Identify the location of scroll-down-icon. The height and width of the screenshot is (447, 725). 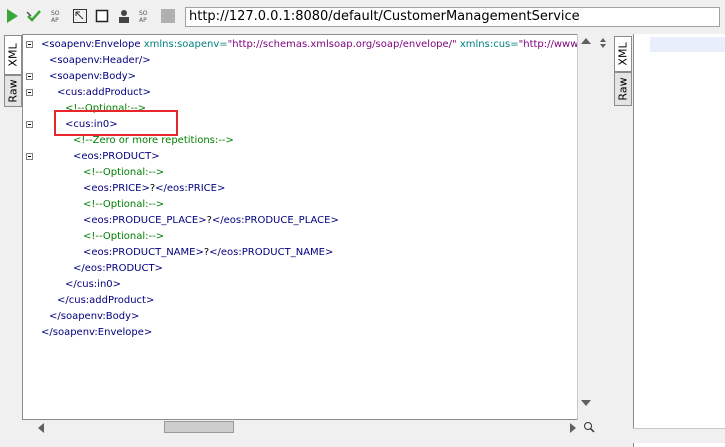
(586, 403).